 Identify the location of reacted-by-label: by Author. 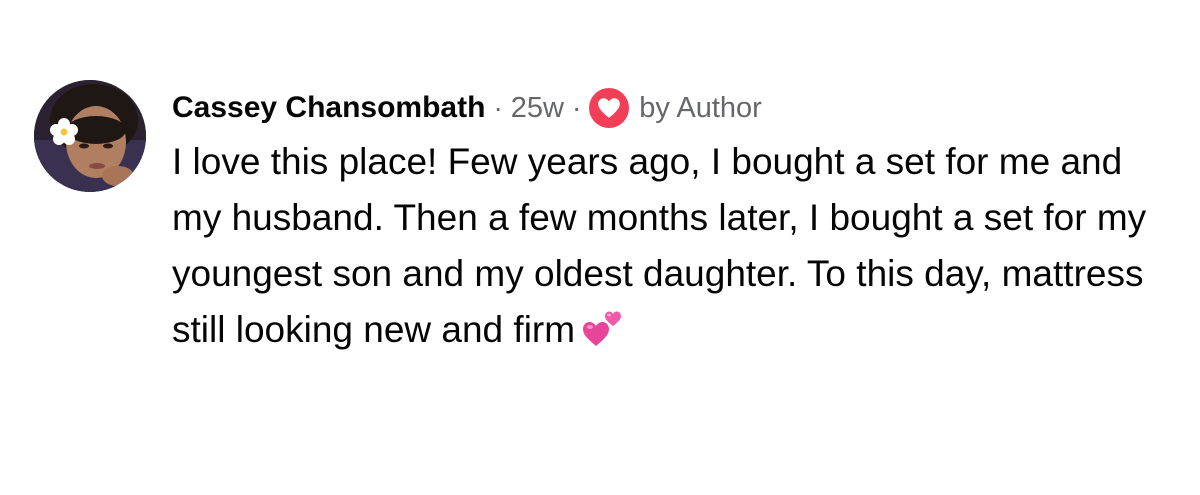
(700, 107).